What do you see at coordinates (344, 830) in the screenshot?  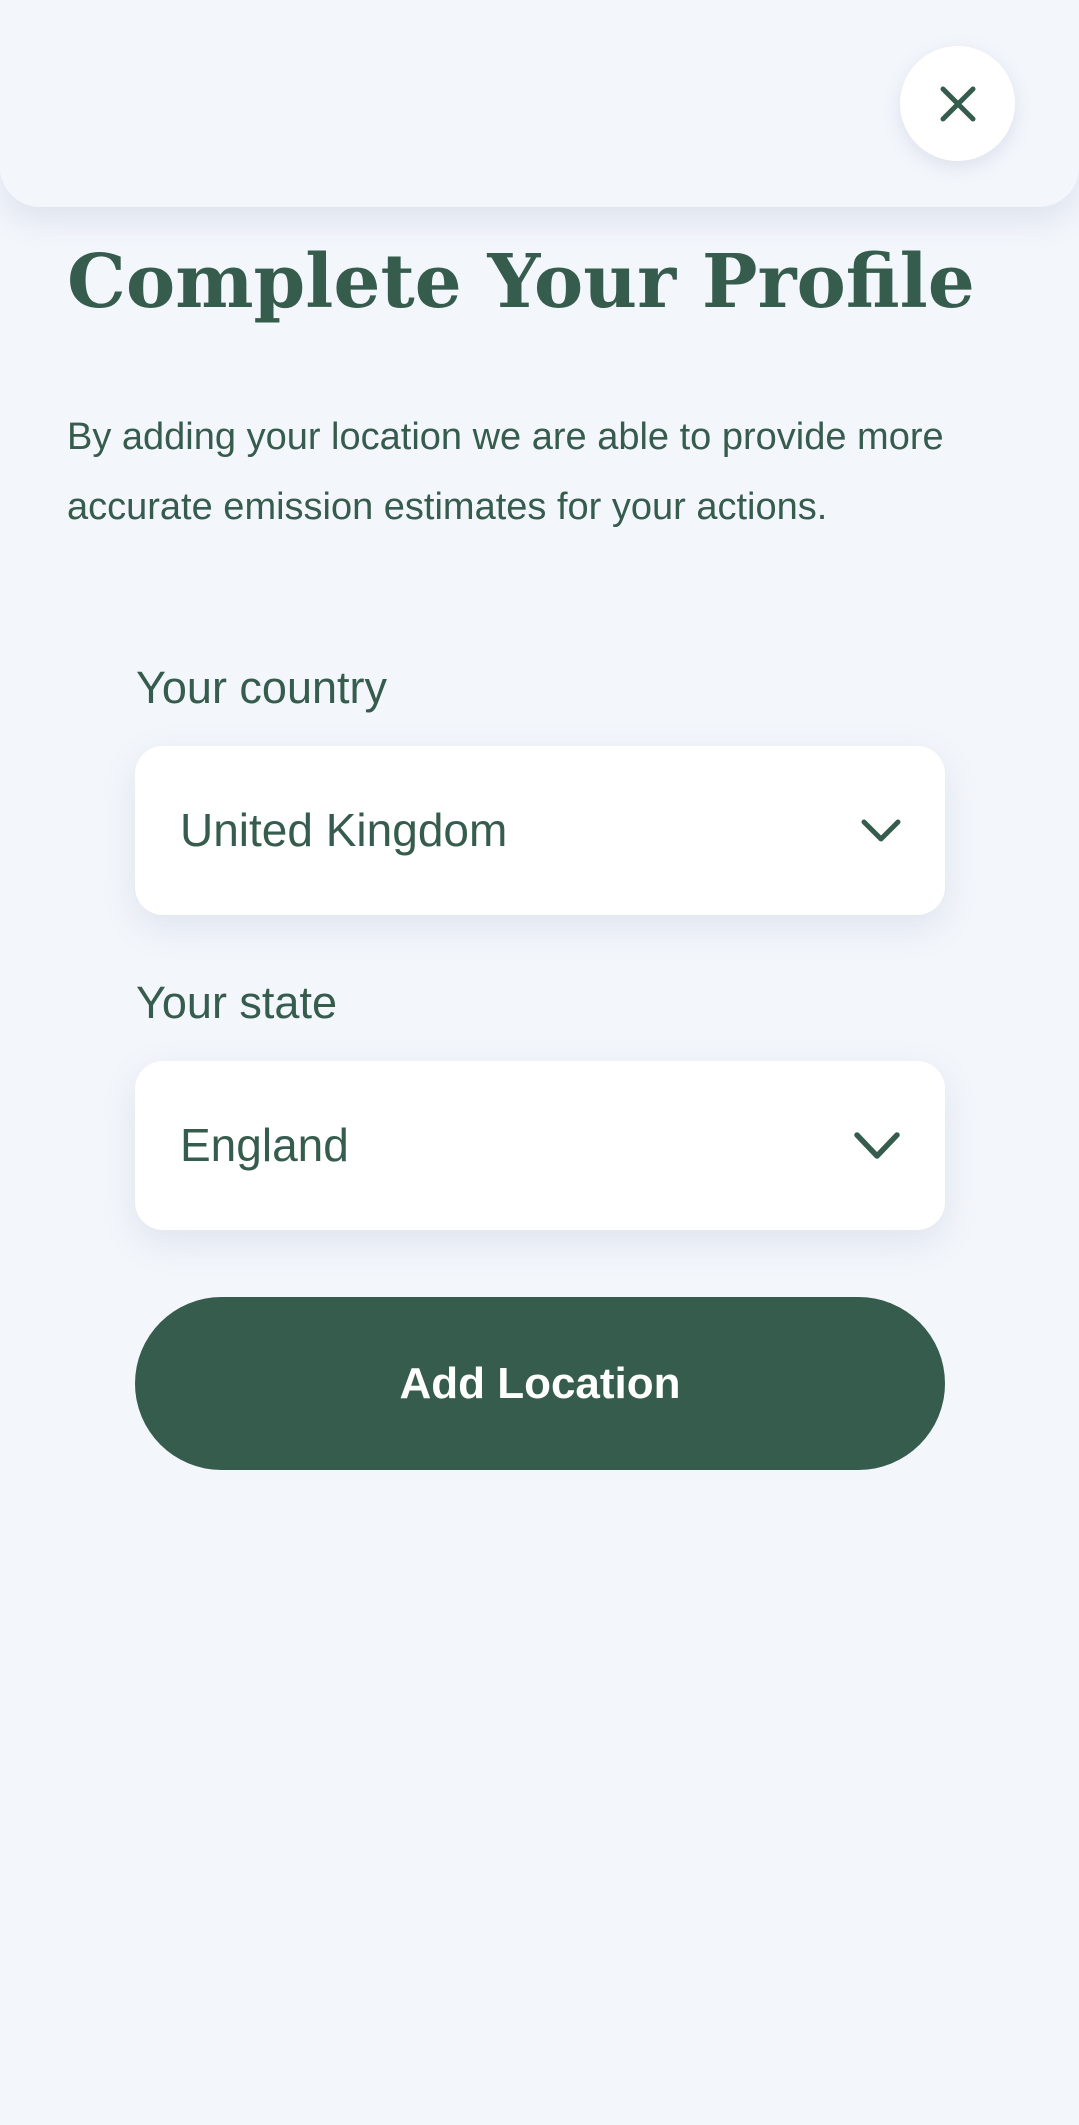 I see `country-select-value: United Kingdom` at bounding box center [344, 830].